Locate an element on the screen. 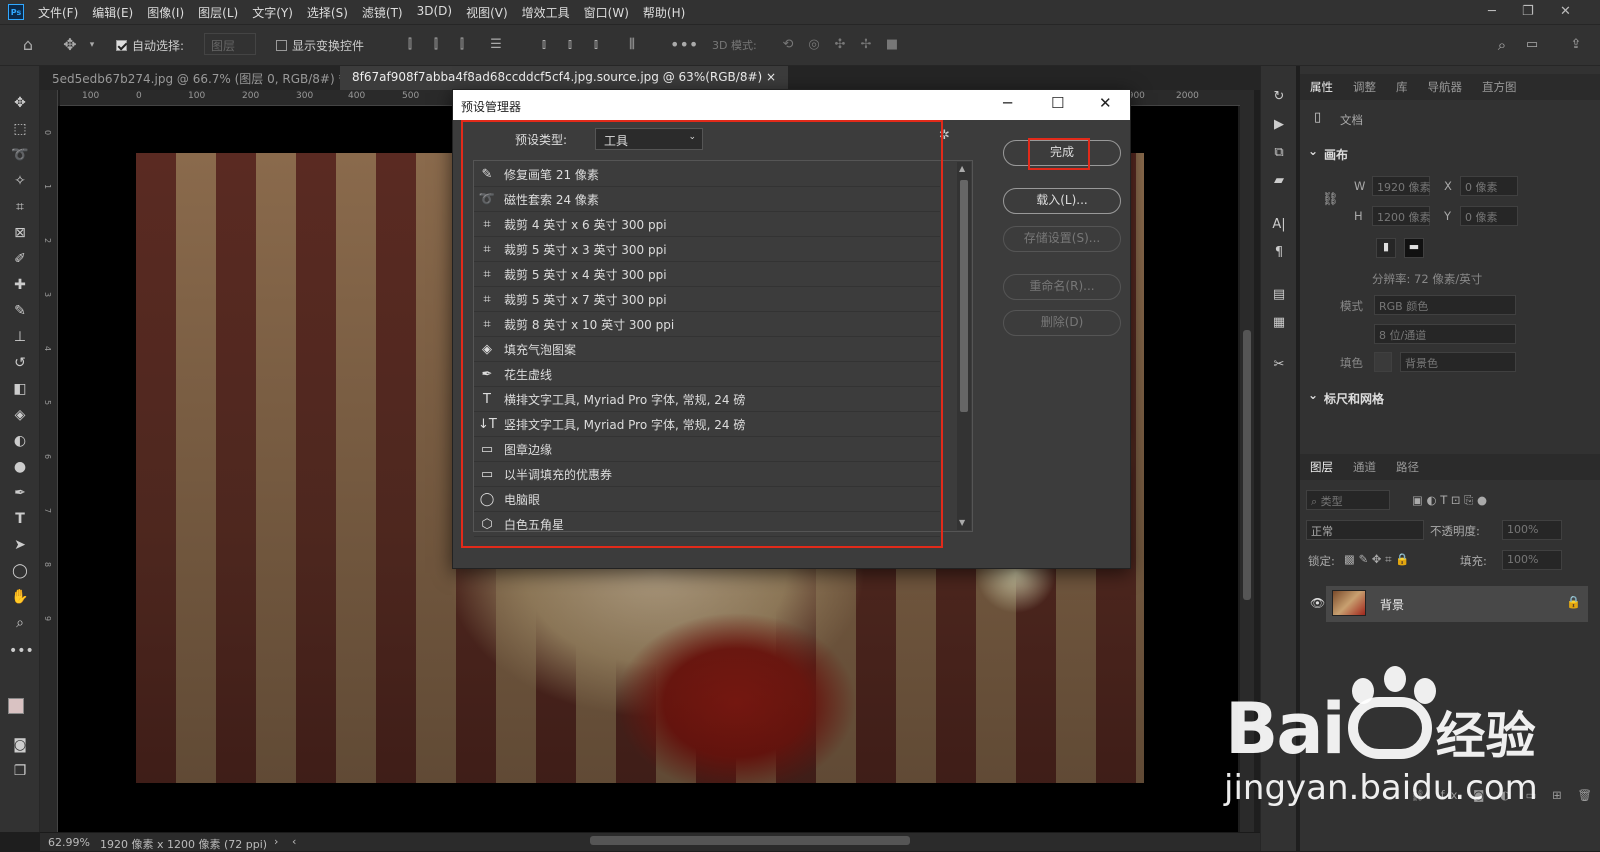  stamp-tool-icon: ⊥ is located at coordinates (20, 337).